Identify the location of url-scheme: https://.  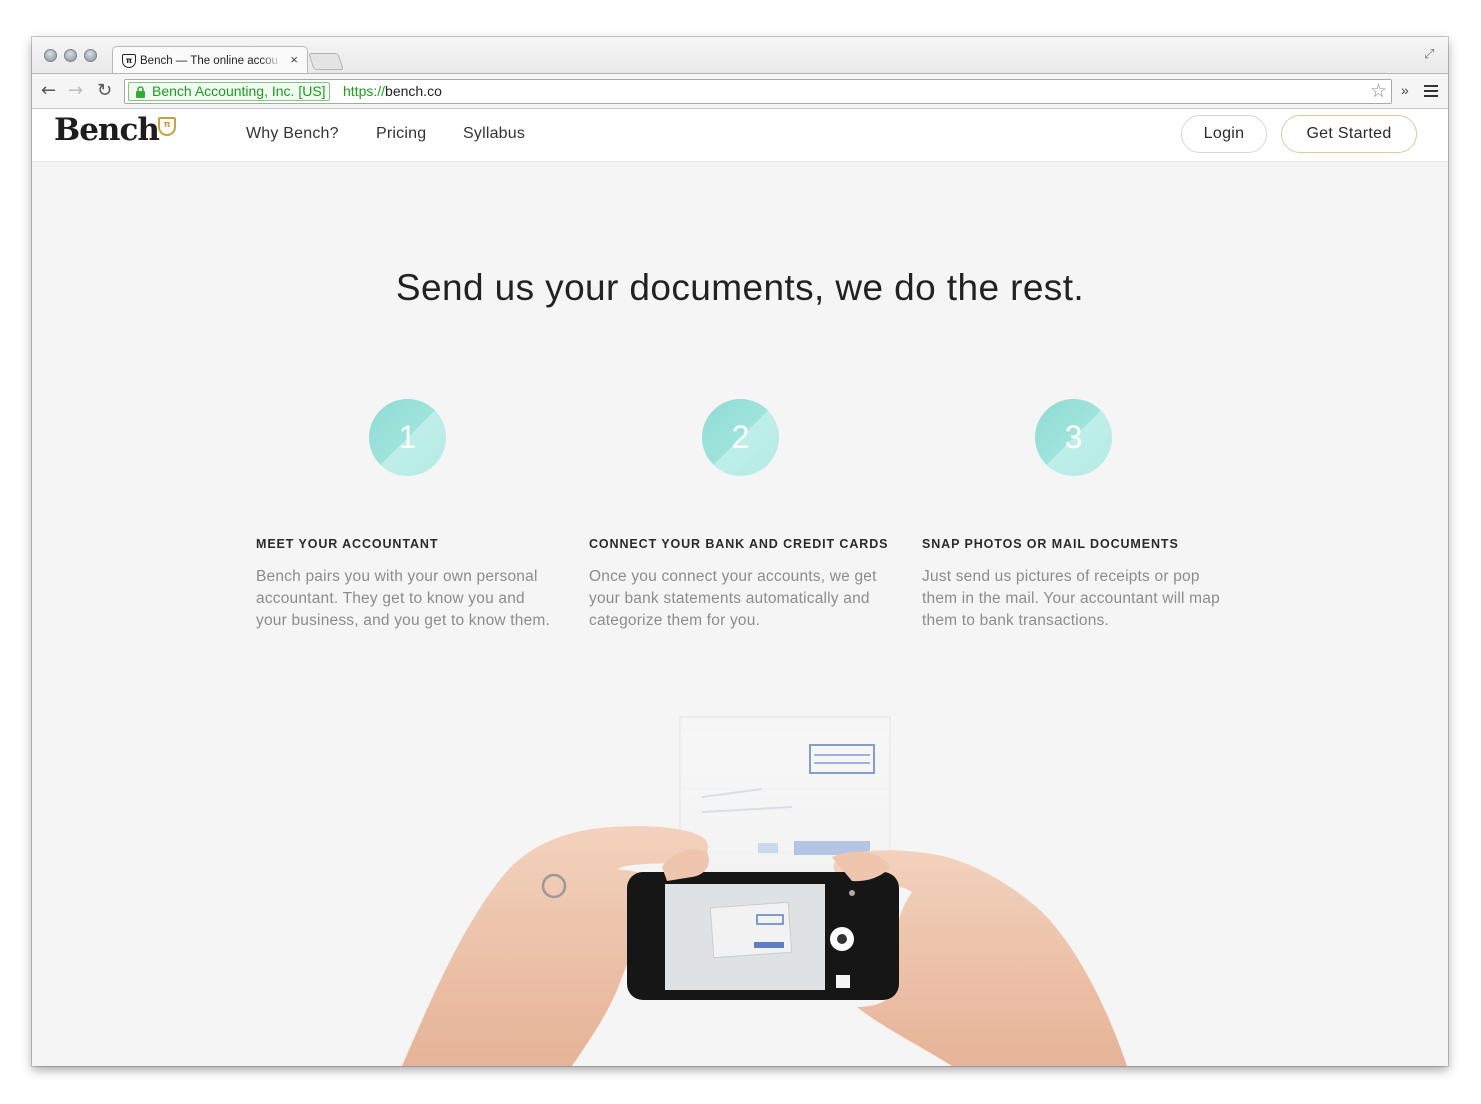
(364, 91).